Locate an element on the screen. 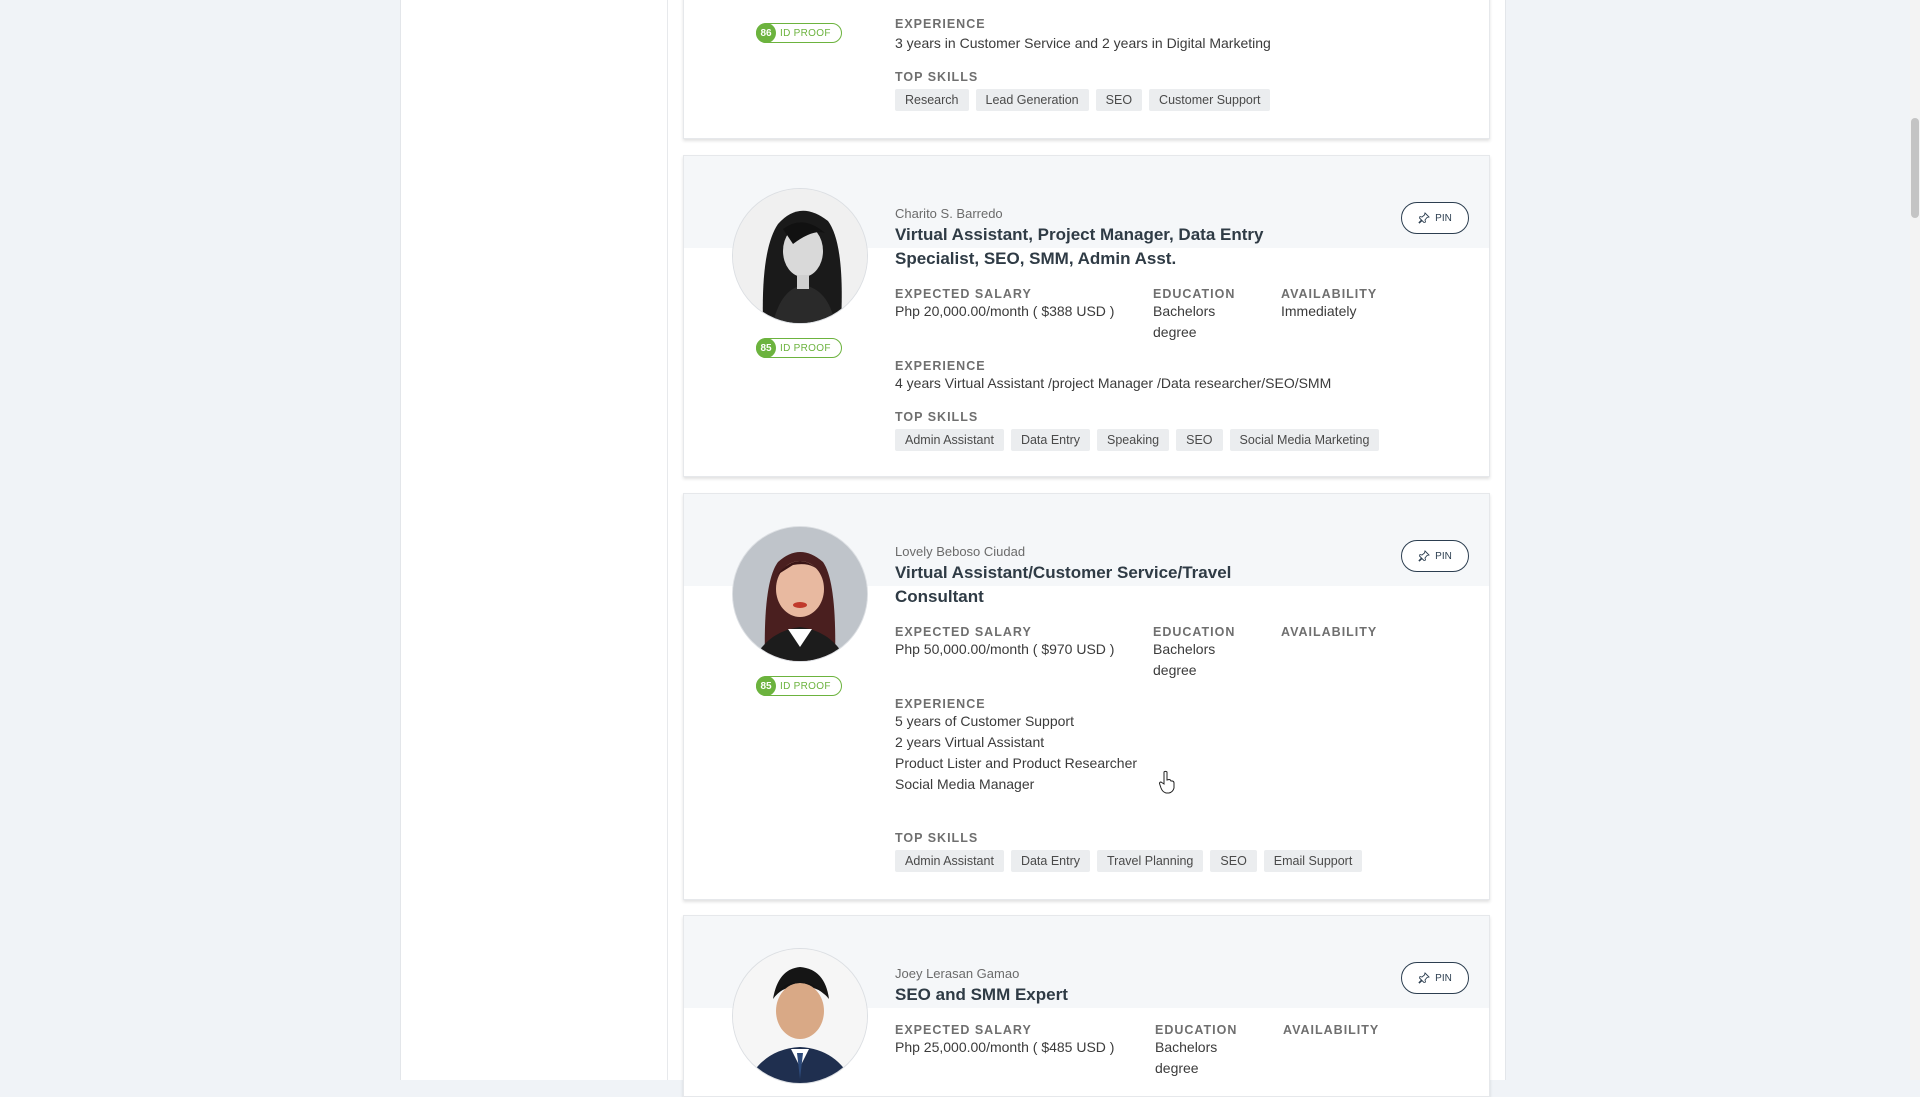 The height and width of the screenshot is (1097, 1920). salary-value: Php 50,000.00/month ( $970 USD ) is located at coordinates (1005, 649).